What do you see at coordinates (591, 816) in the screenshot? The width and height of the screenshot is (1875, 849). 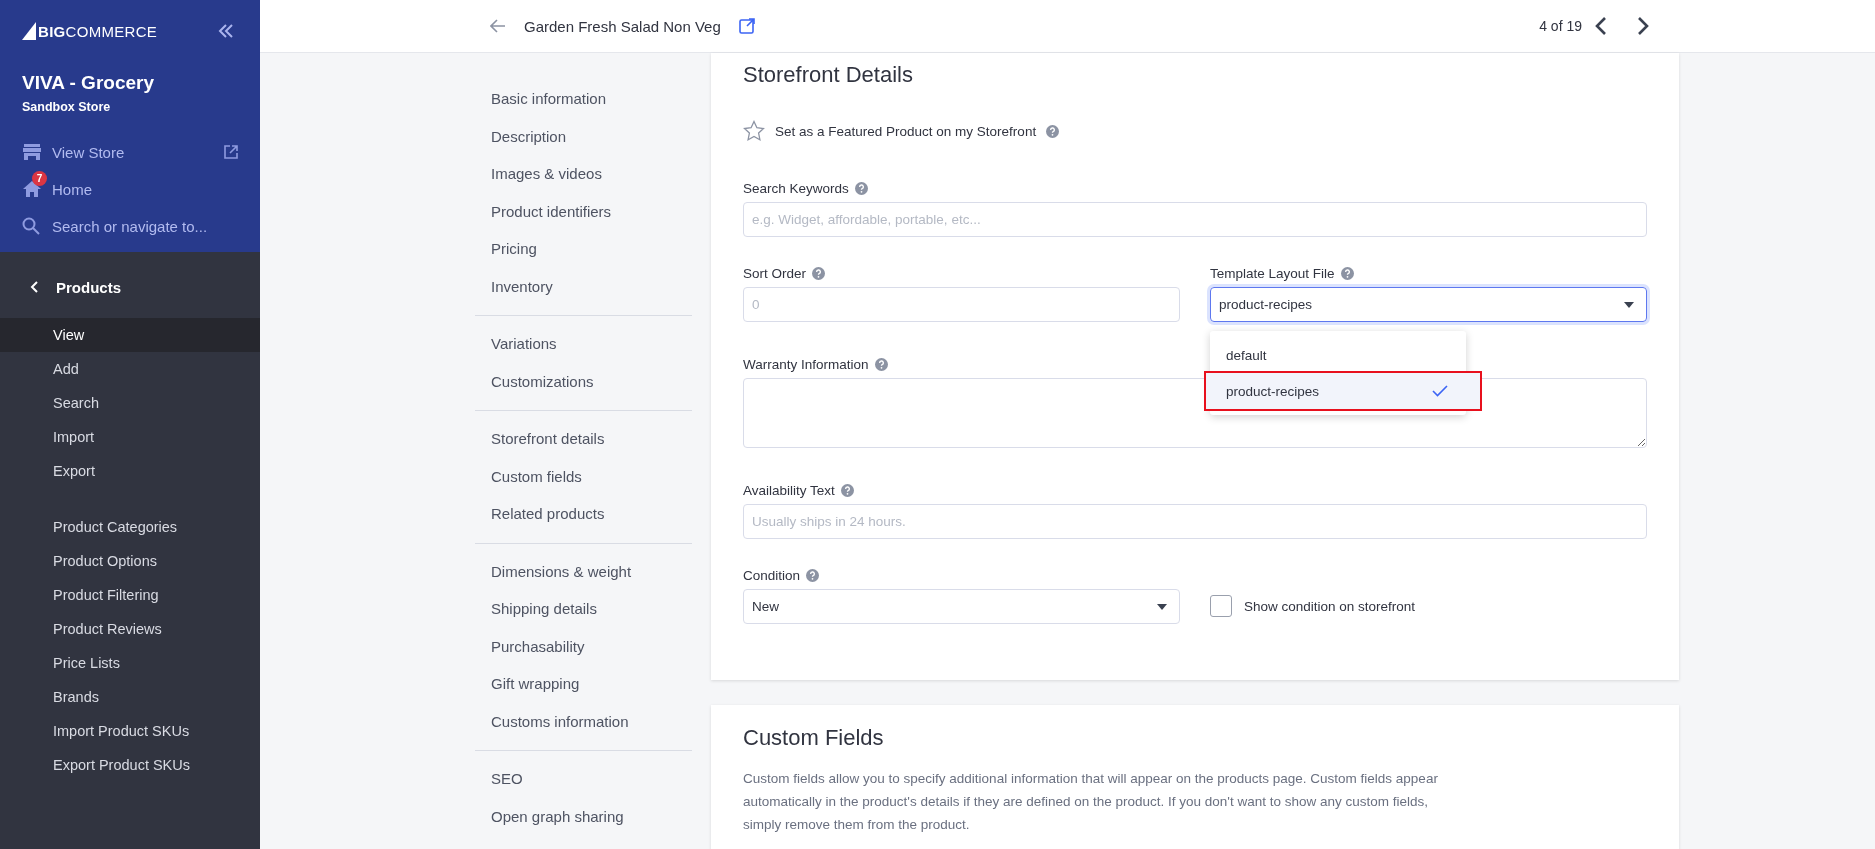 I see `section-nav-link: Open graph sharing` at bounding box center [591, 816].